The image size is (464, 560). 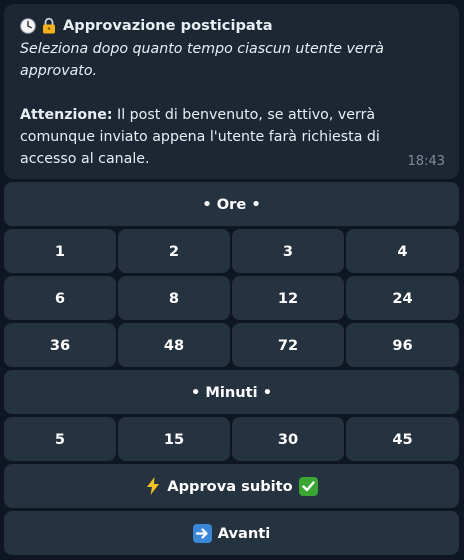 I want to click on hours-2-button: 2, so click(x=174, y=251).